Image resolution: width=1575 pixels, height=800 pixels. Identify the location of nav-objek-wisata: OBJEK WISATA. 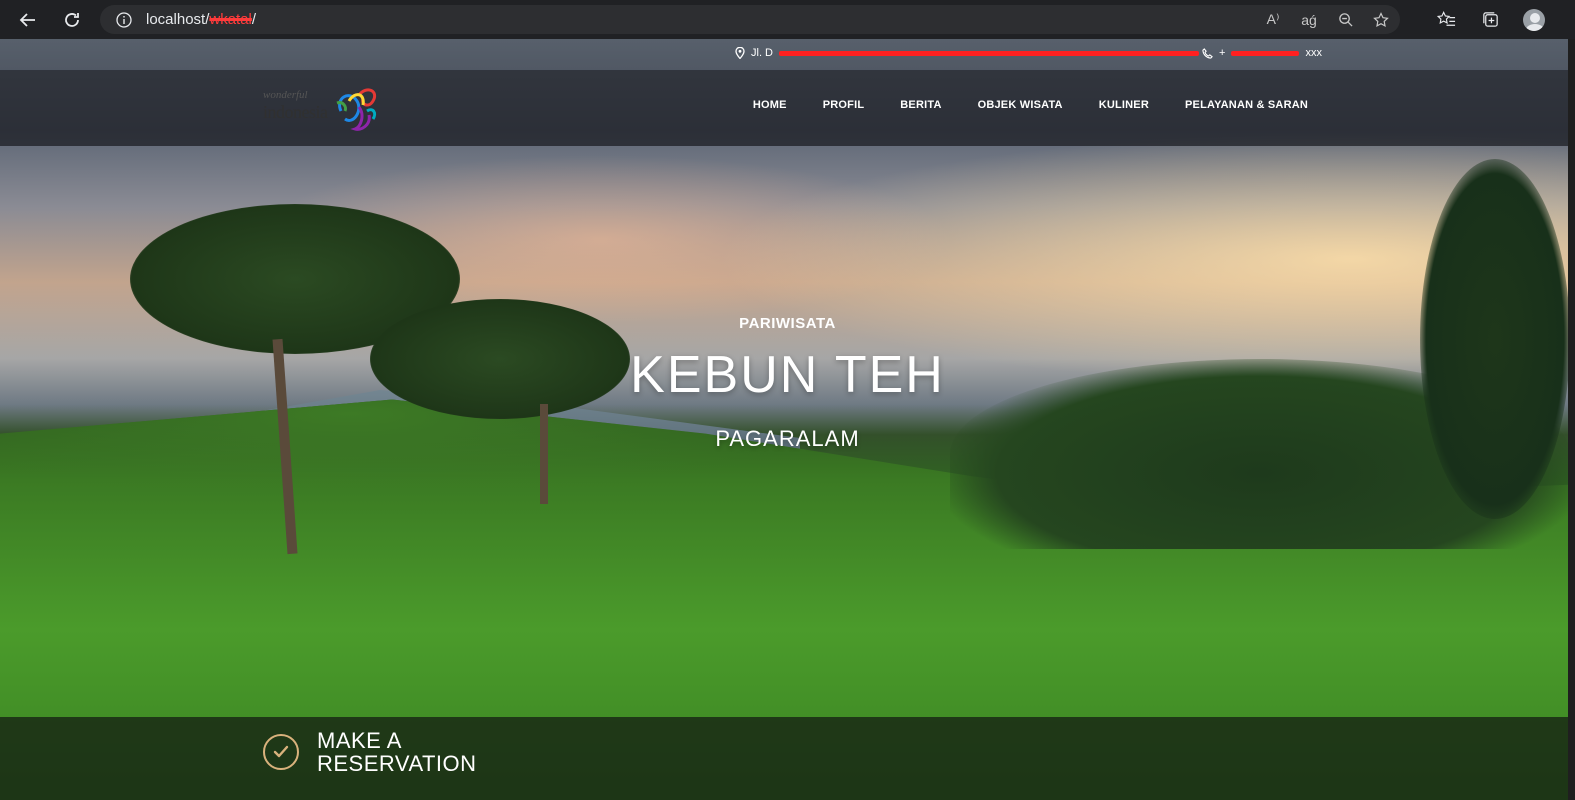
(1020, 105).